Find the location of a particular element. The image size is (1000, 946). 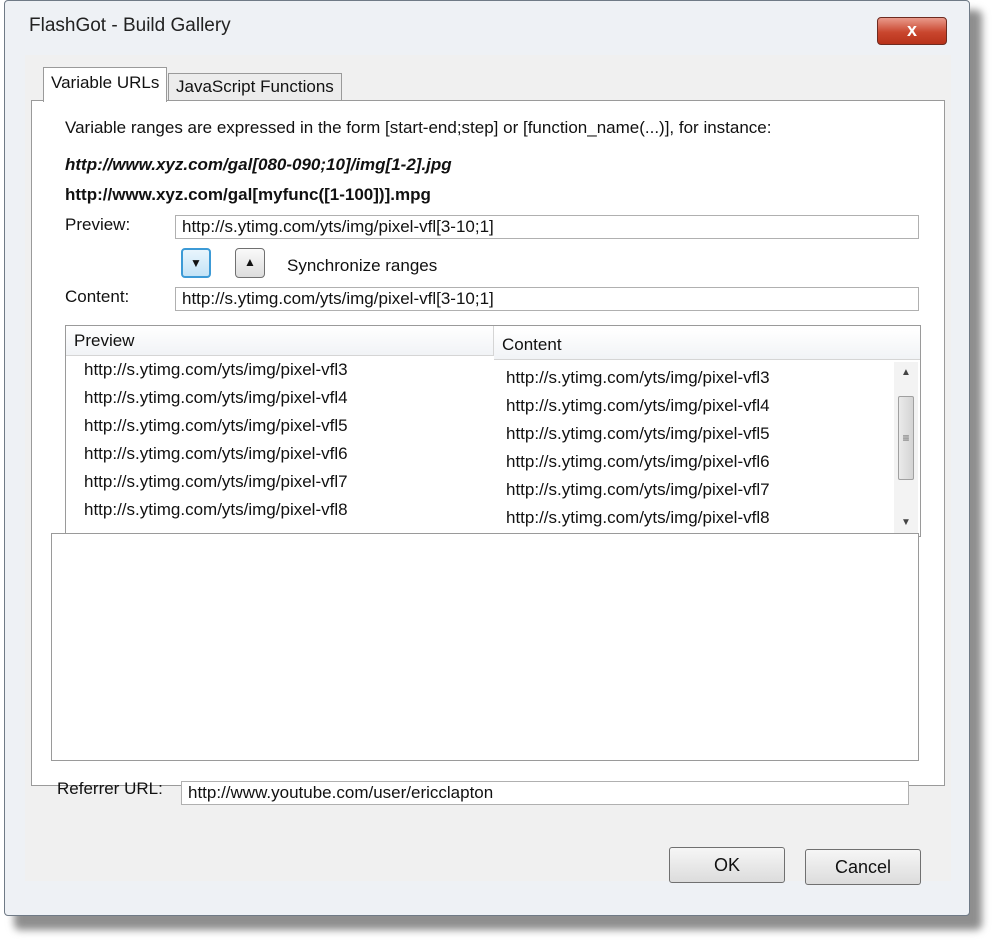

tab-label: JavaScript Functions is located at coordinates (255, 86).